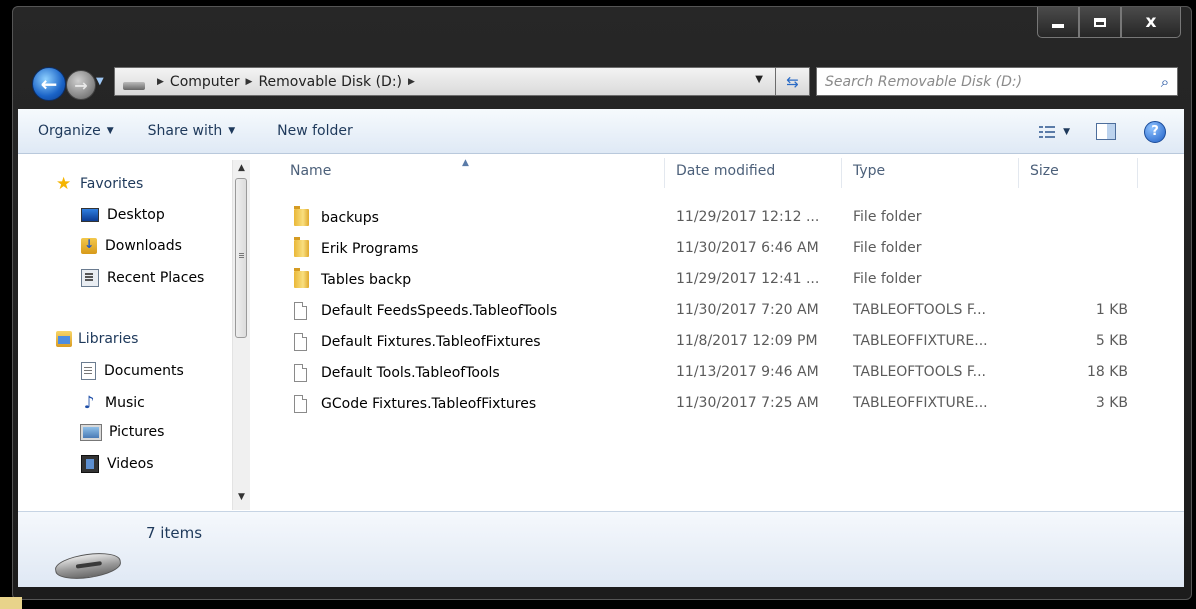  Describe the element at coordinates (315, 131) in the screenshot. I see `new-folder-button: New folder` at that location.